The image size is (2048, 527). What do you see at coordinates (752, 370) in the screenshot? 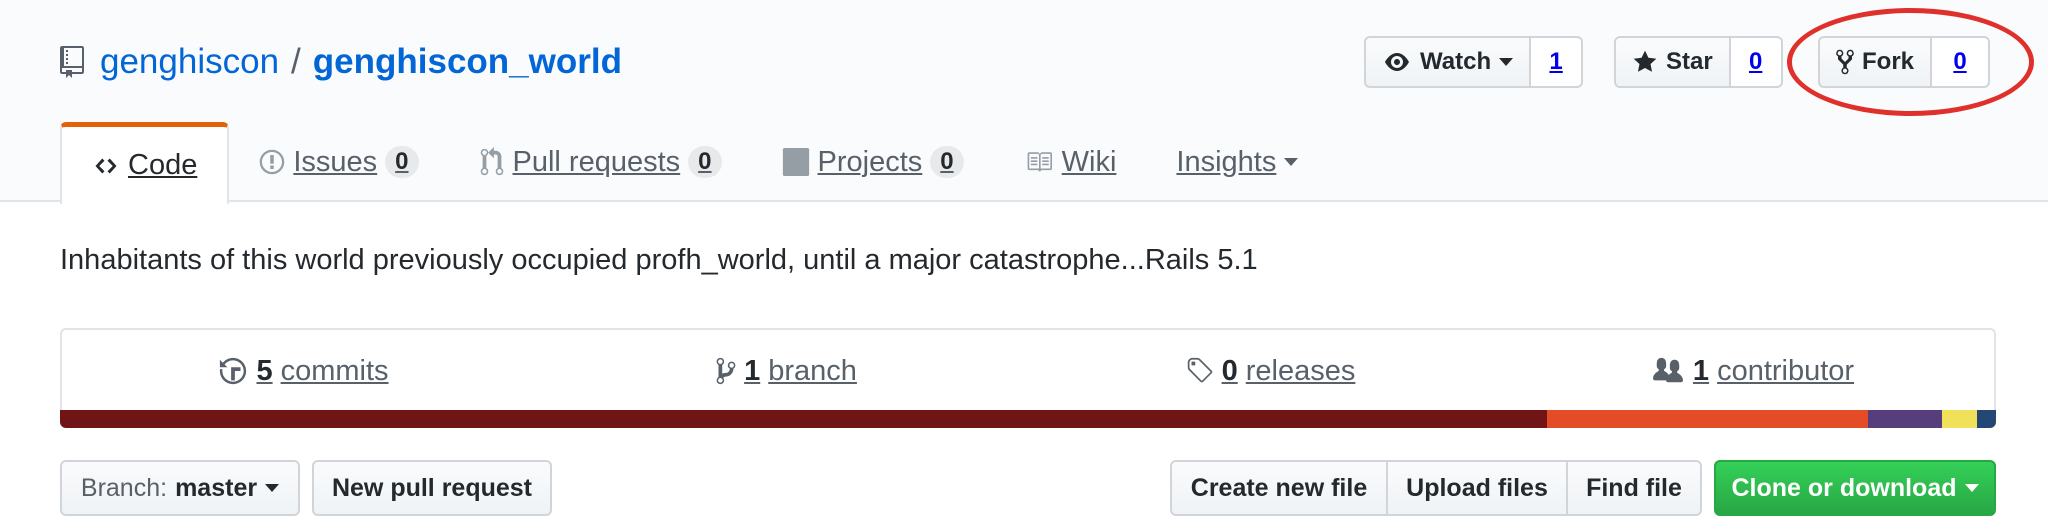
I see `branch-count: 1` at bounding box center [752, 370].